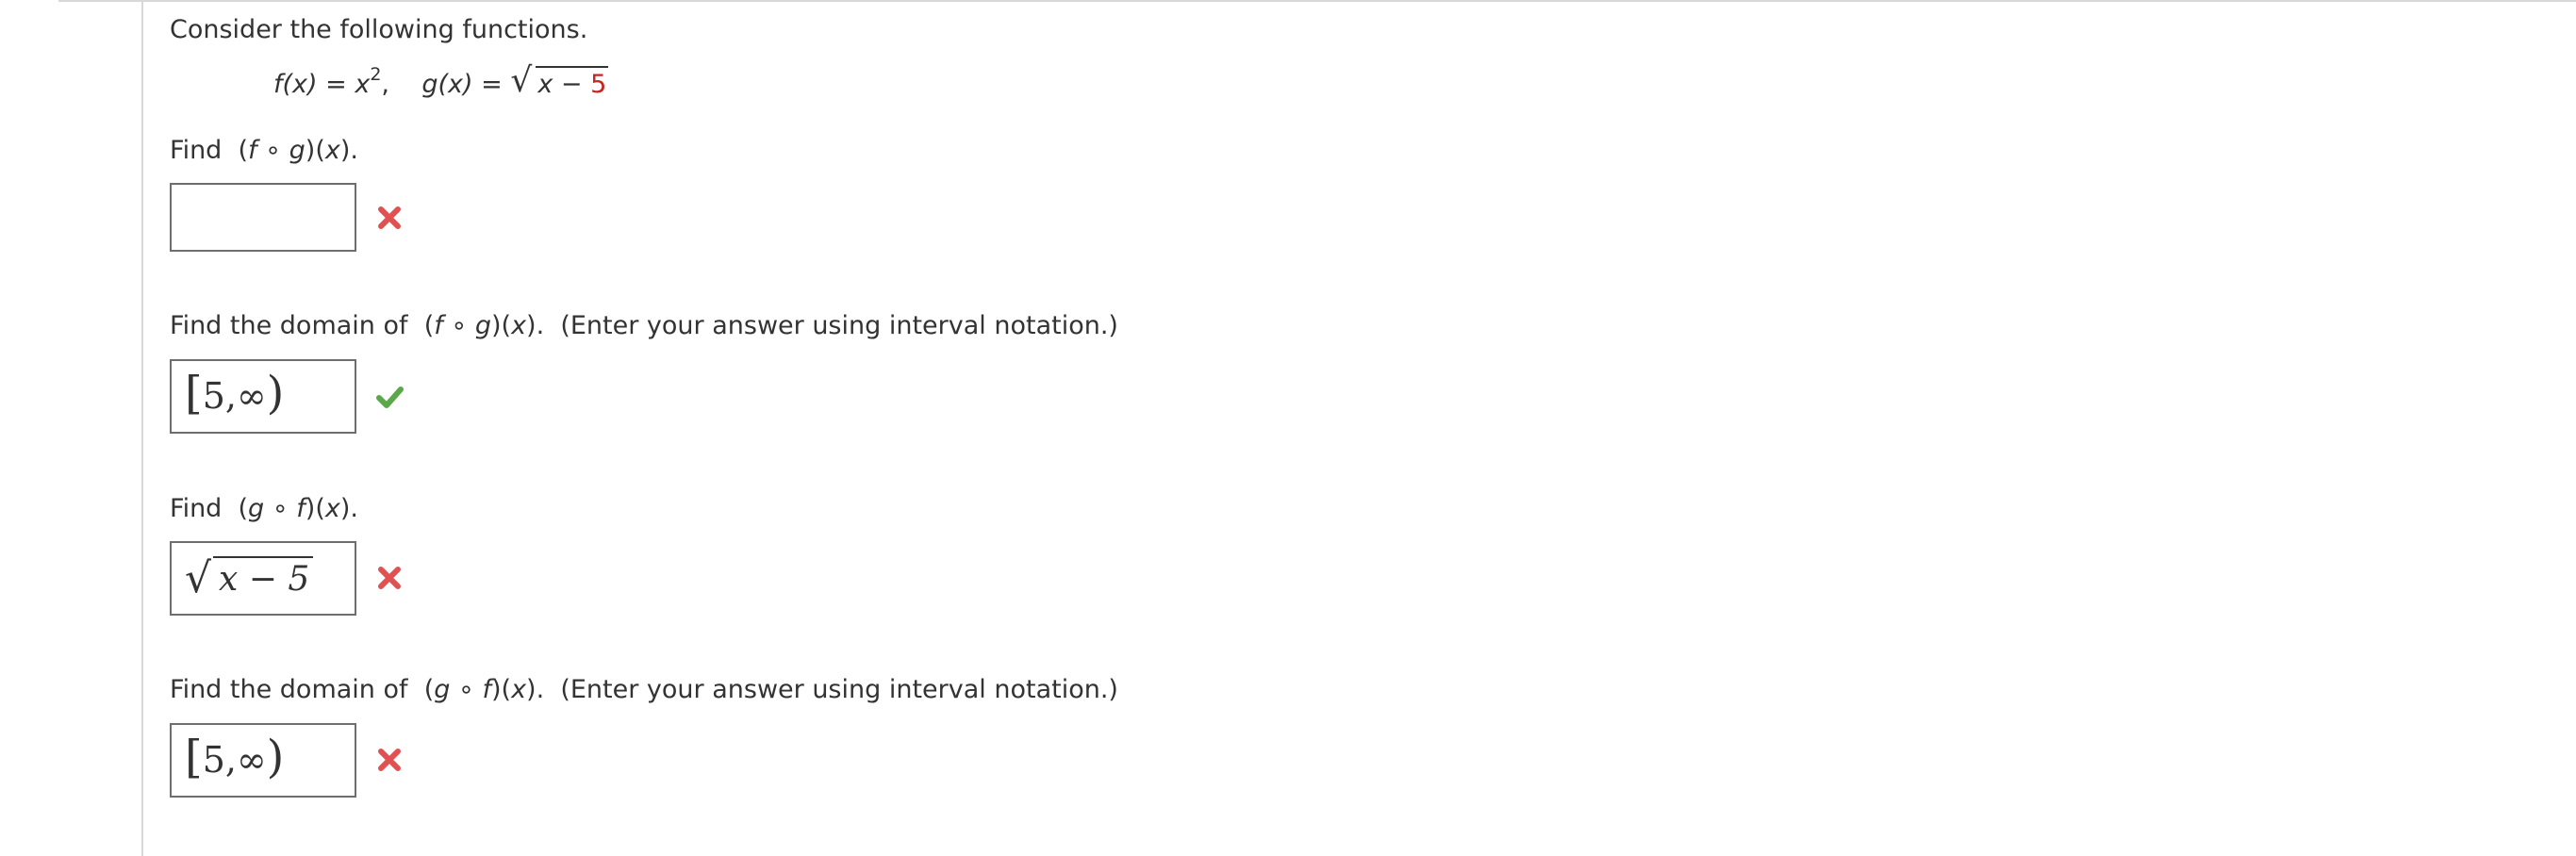 This screenshot has width=2576, height=856. Describe the element at coordinates (315, 150) in the screenshot. I see `q1-close: )(` at that location.